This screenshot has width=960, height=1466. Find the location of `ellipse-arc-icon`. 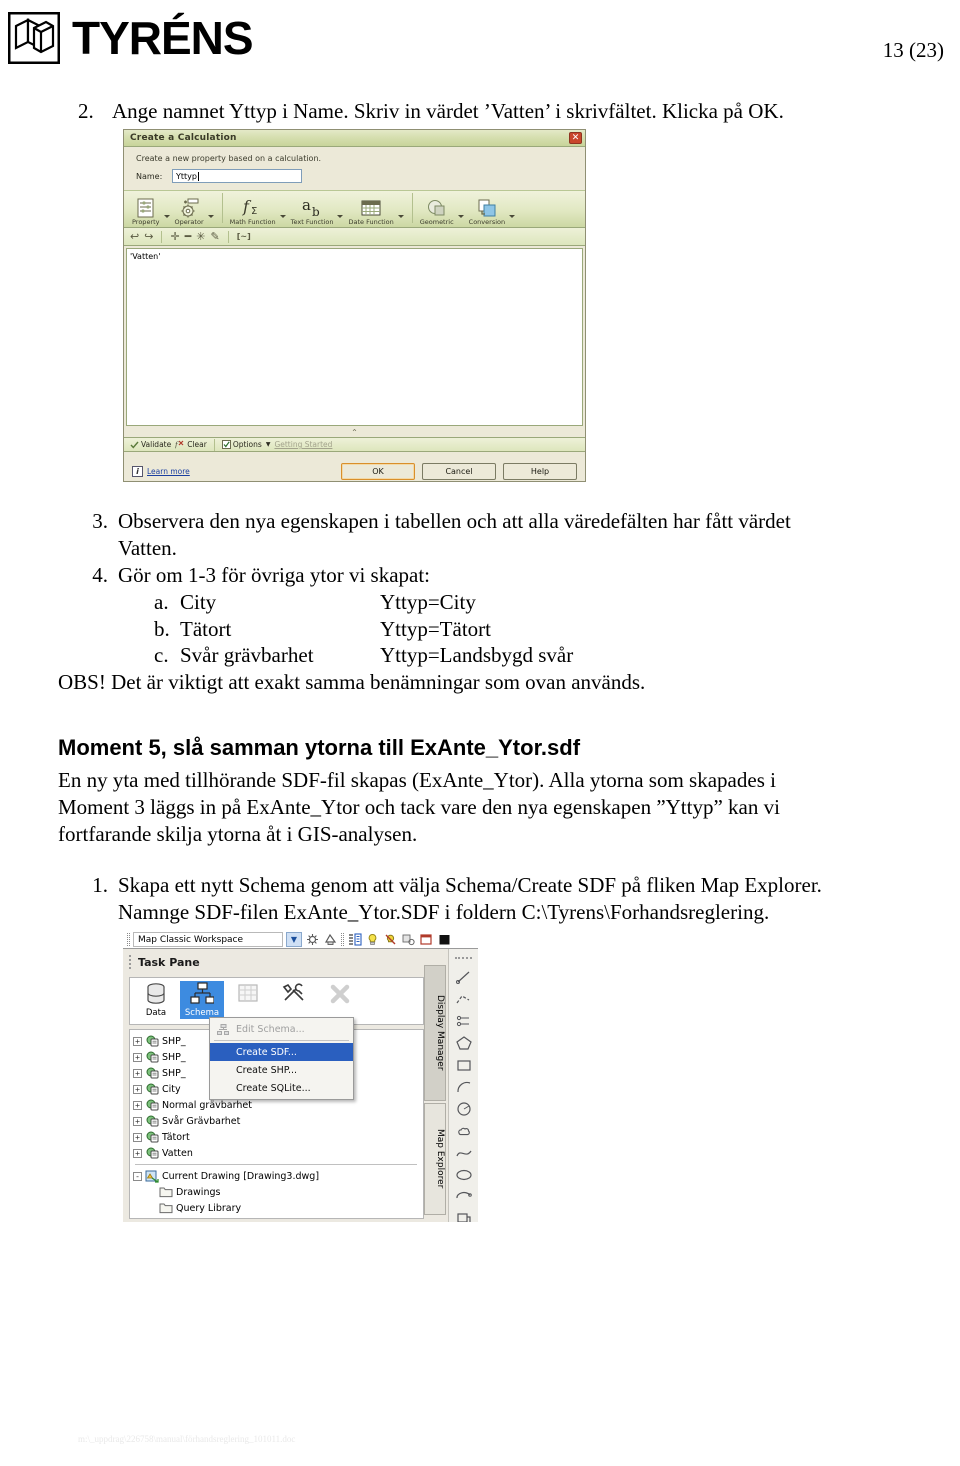

ellipse-arc-icon is located at coordinates (463, 1197).